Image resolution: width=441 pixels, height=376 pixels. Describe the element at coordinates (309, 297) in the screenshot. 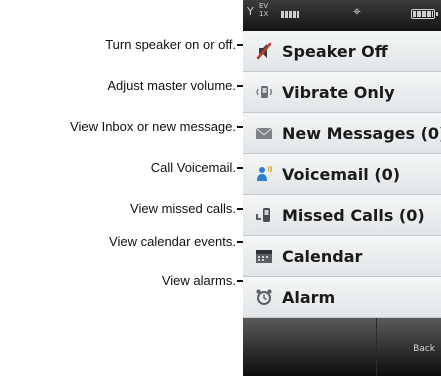

I see `menu-item-label: Alarm` at that location.